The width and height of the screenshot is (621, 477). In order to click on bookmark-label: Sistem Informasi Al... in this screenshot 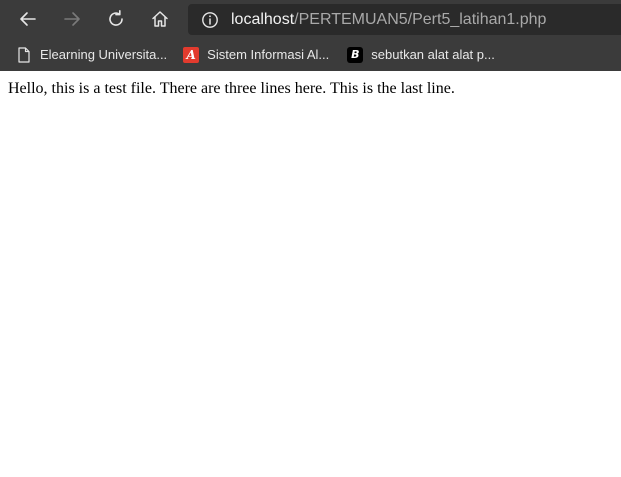, I will do `click(268, 54)`.